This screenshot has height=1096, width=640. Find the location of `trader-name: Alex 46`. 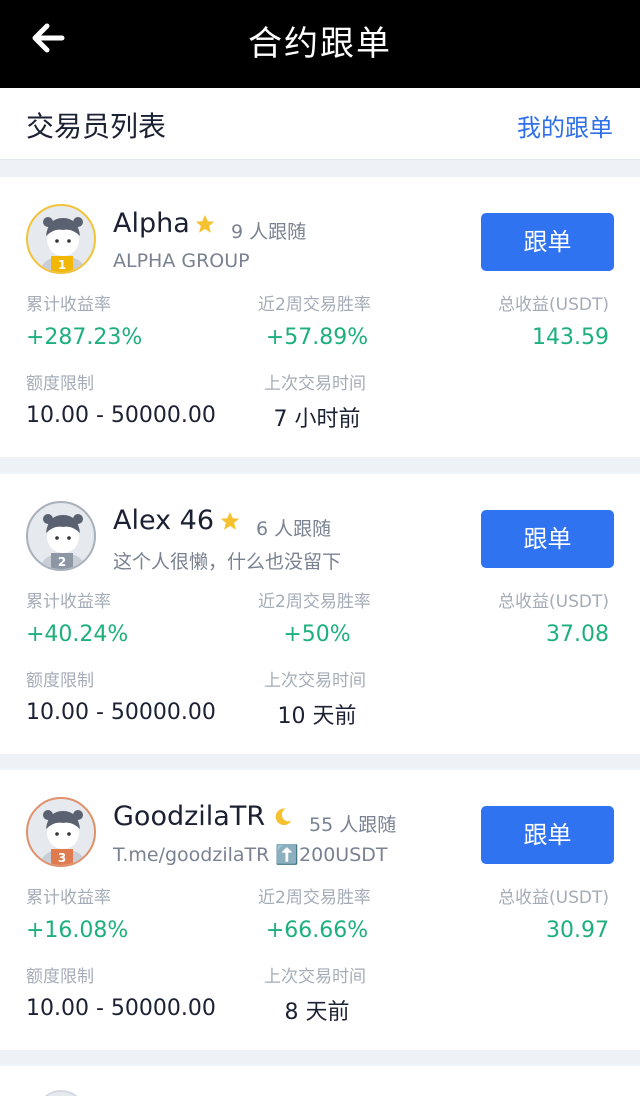

trader-name: Alex 46 is located at coordinates (164, 520).